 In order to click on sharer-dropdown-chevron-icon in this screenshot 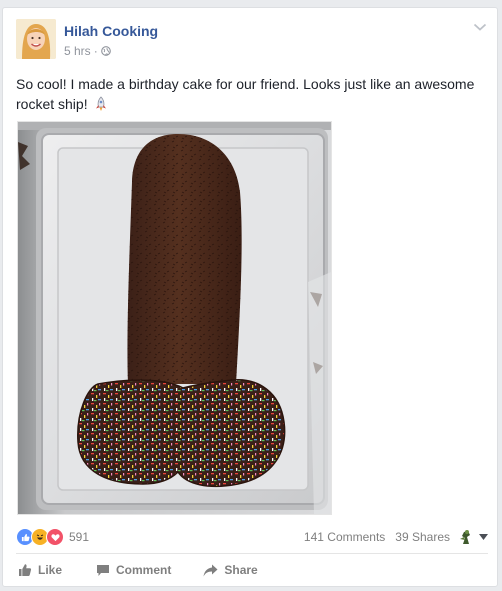, I will do `click(483, 537)`.